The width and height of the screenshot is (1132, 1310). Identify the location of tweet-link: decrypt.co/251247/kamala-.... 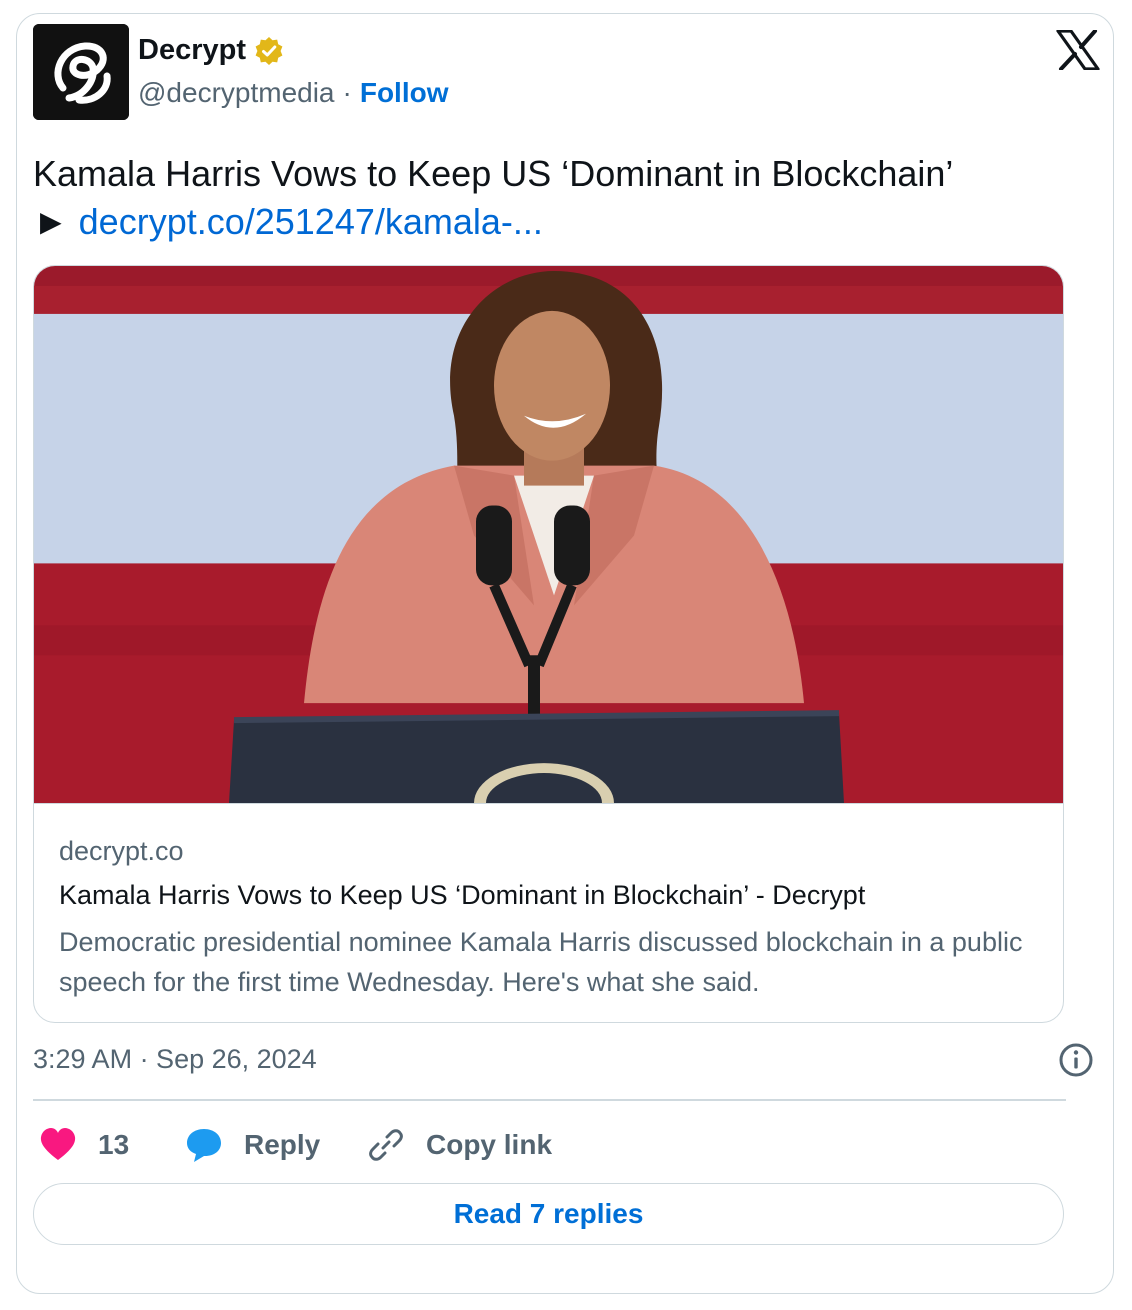
(311, 221).